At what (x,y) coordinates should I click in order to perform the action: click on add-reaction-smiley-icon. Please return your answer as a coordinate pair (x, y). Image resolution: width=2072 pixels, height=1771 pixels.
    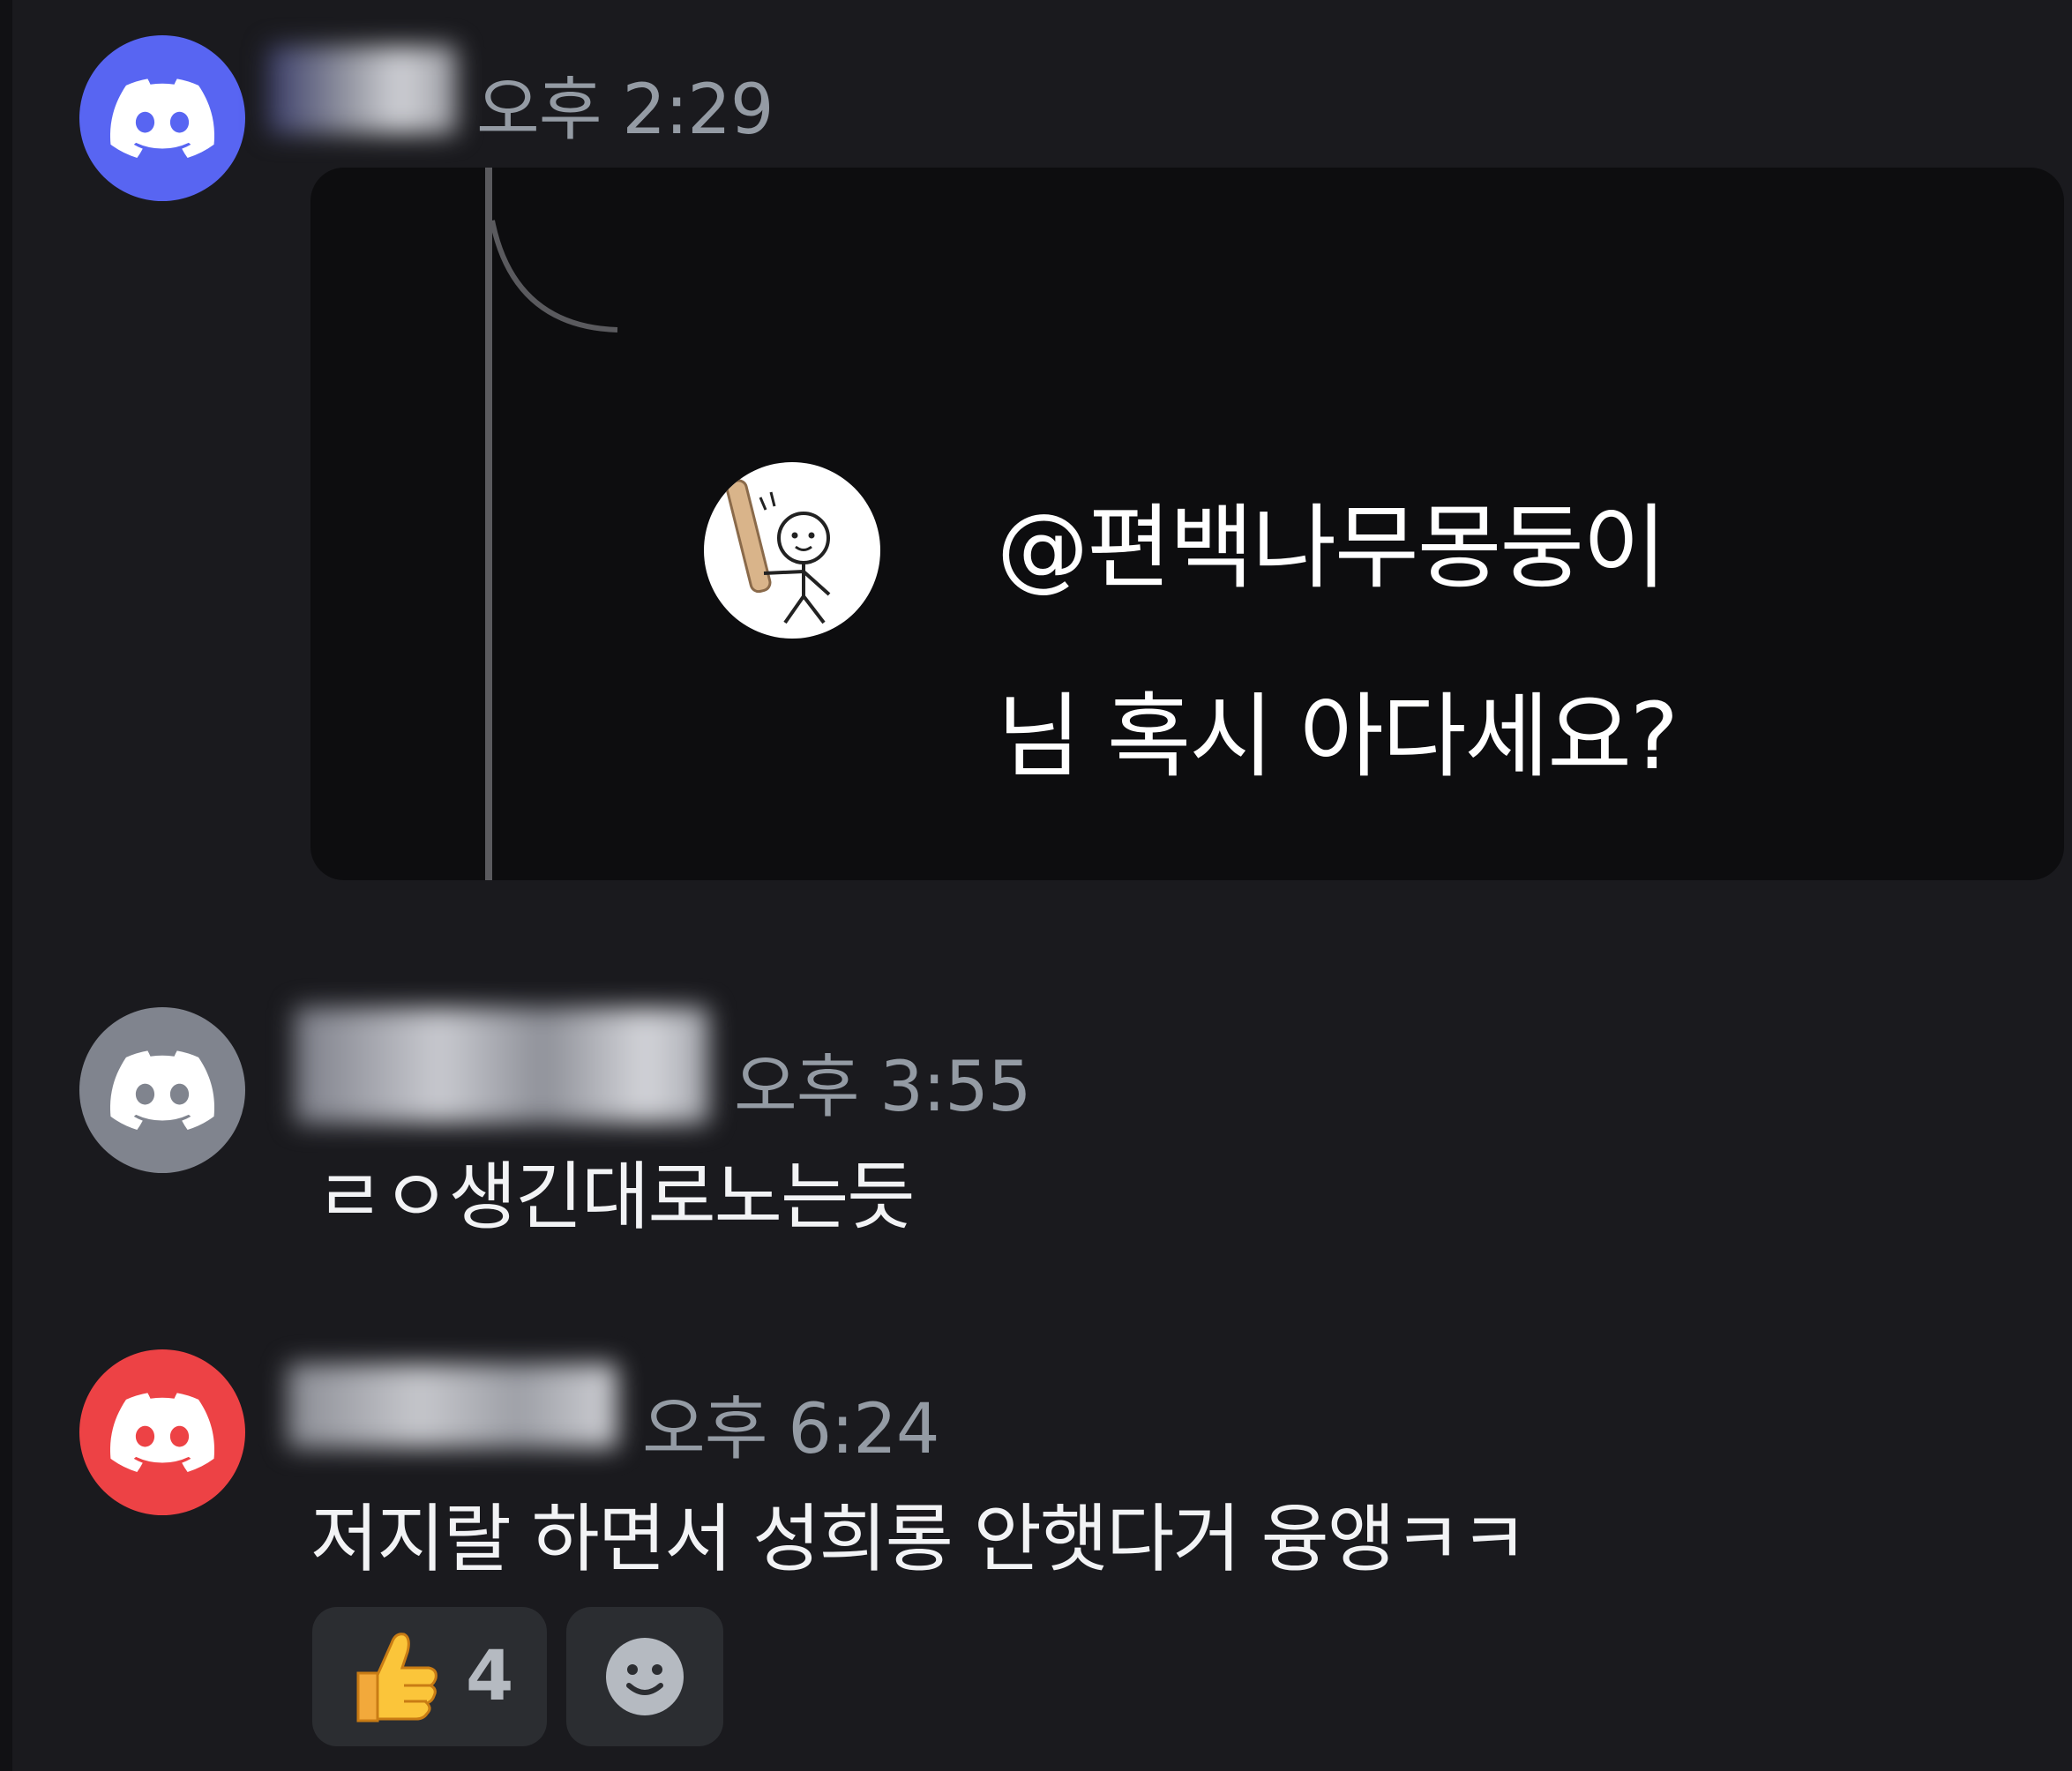
    Looking at the image, I should click on (645, 1676).